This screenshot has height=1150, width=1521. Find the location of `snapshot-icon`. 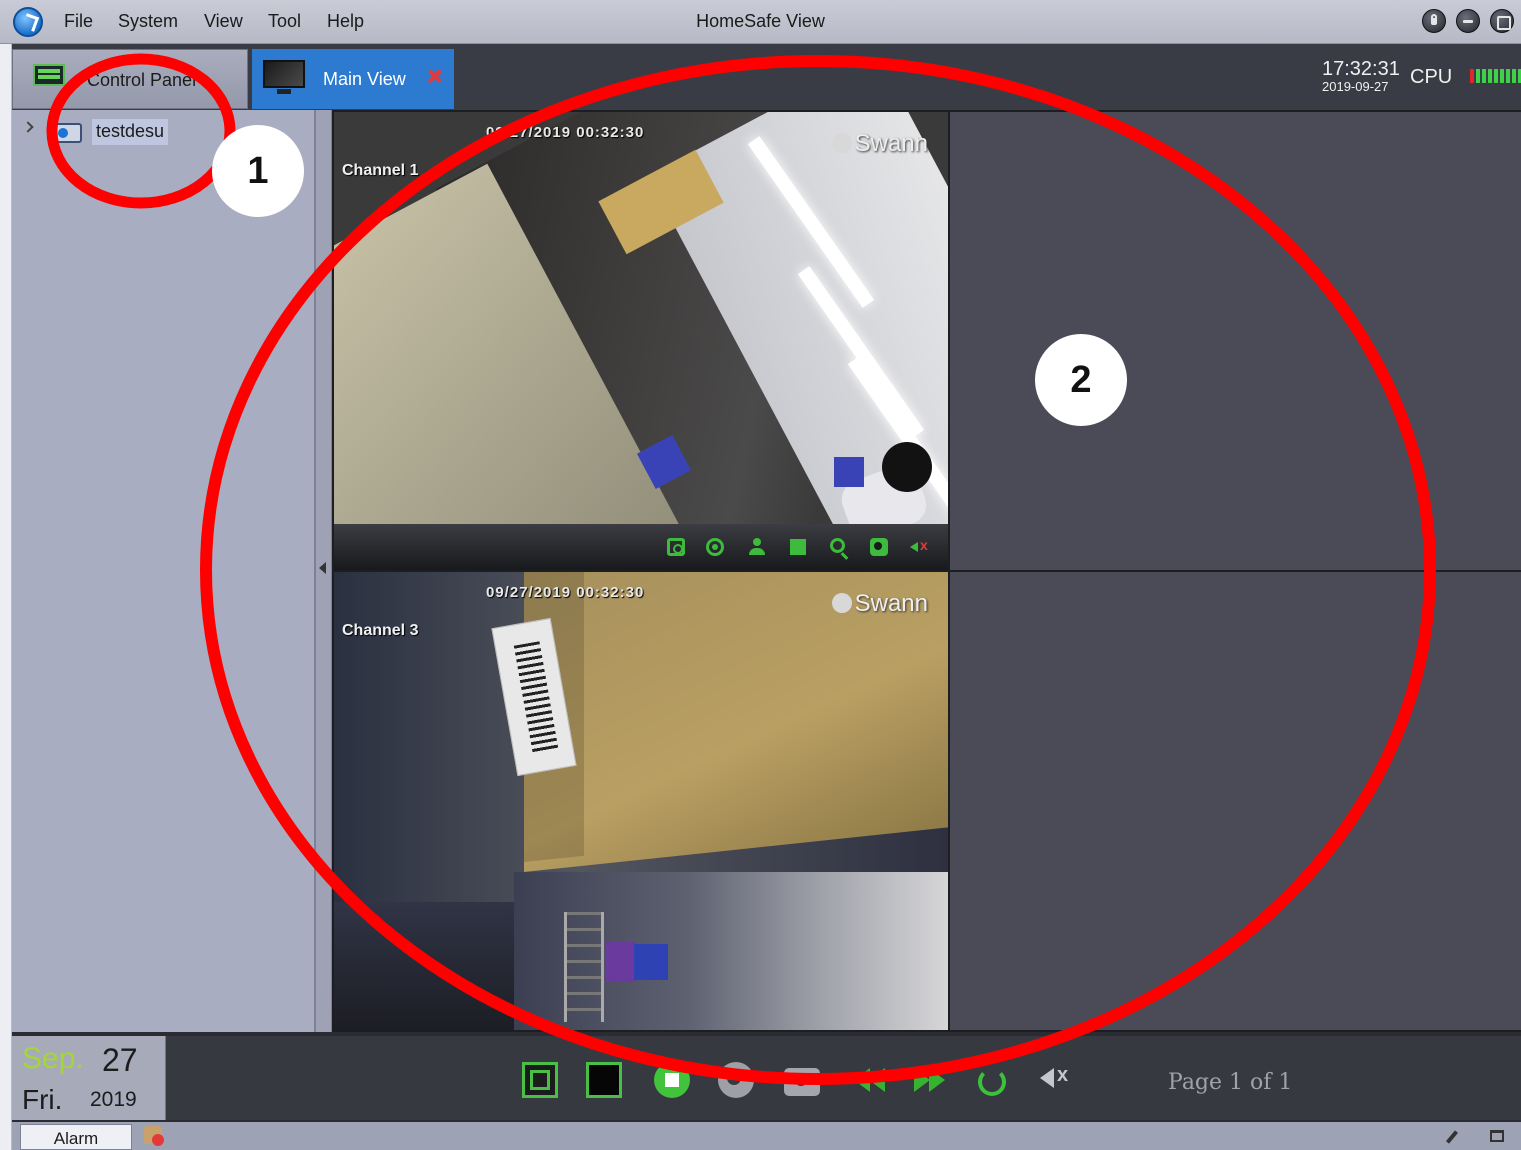

snapshot-icon is located at coordinates (676, 547).